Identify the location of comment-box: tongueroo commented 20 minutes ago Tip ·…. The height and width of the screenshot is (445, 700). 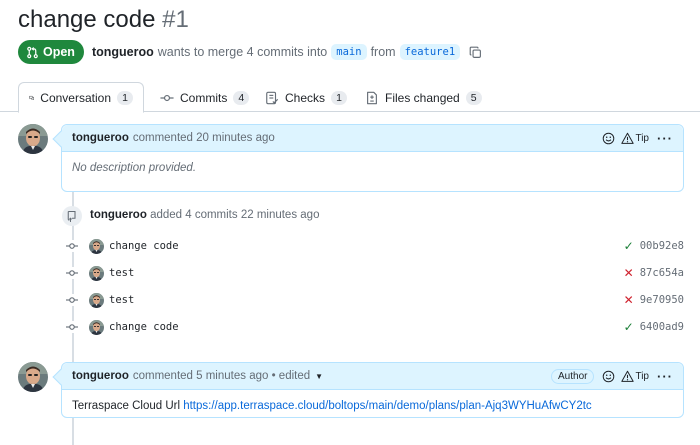
(368, 158).